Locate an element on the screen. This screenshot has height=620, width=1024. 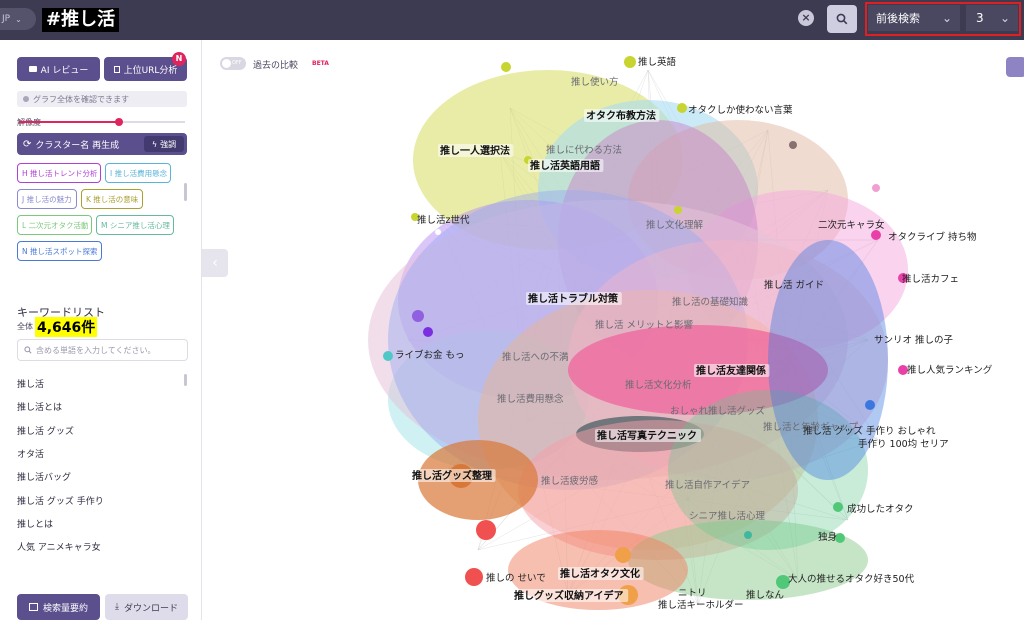
graph-label: 推し活費用懸念 is located at coordinates (530, 399).